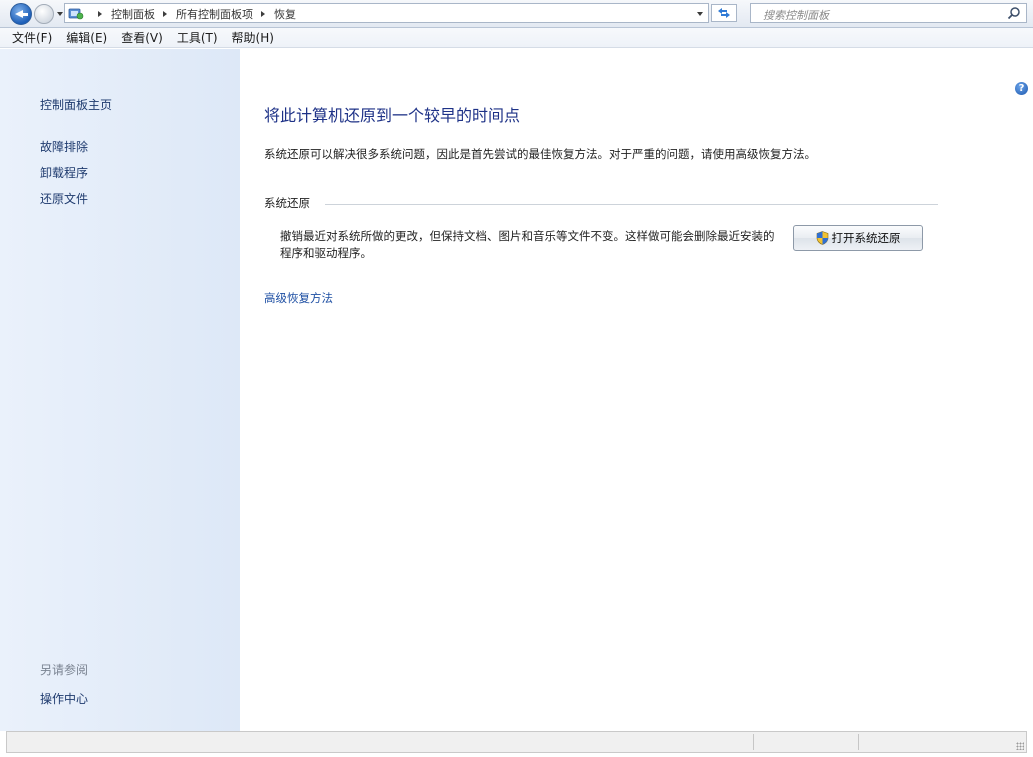  What do you see at coordinates (700, 14) in the screenshot?
I see `address-chevron-down-icon` at bounding box center [700, 14].